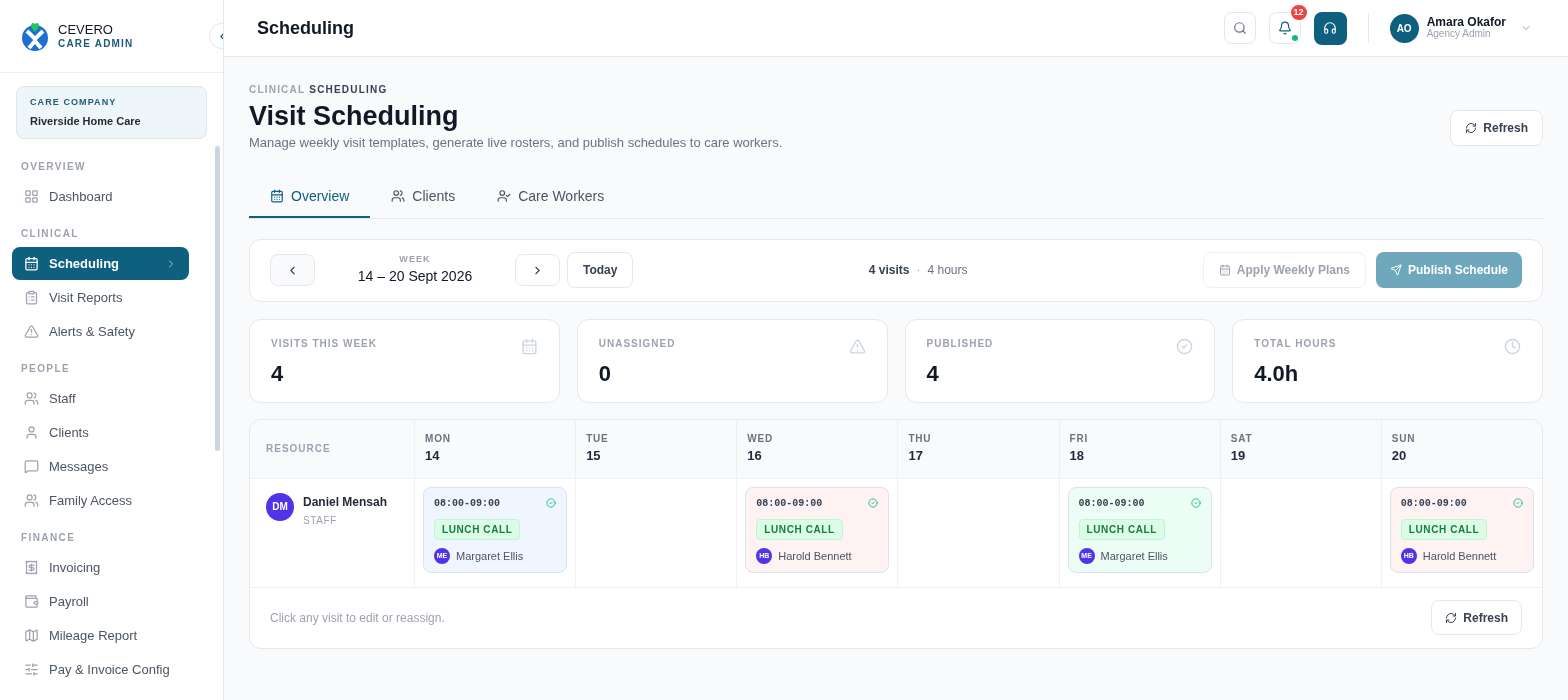 The height and width of the screenshot is (700, 1568). Describe the element at coordinates (354, 116) in the screenshot. I see `page-title: Visit Scheduling` at that location.